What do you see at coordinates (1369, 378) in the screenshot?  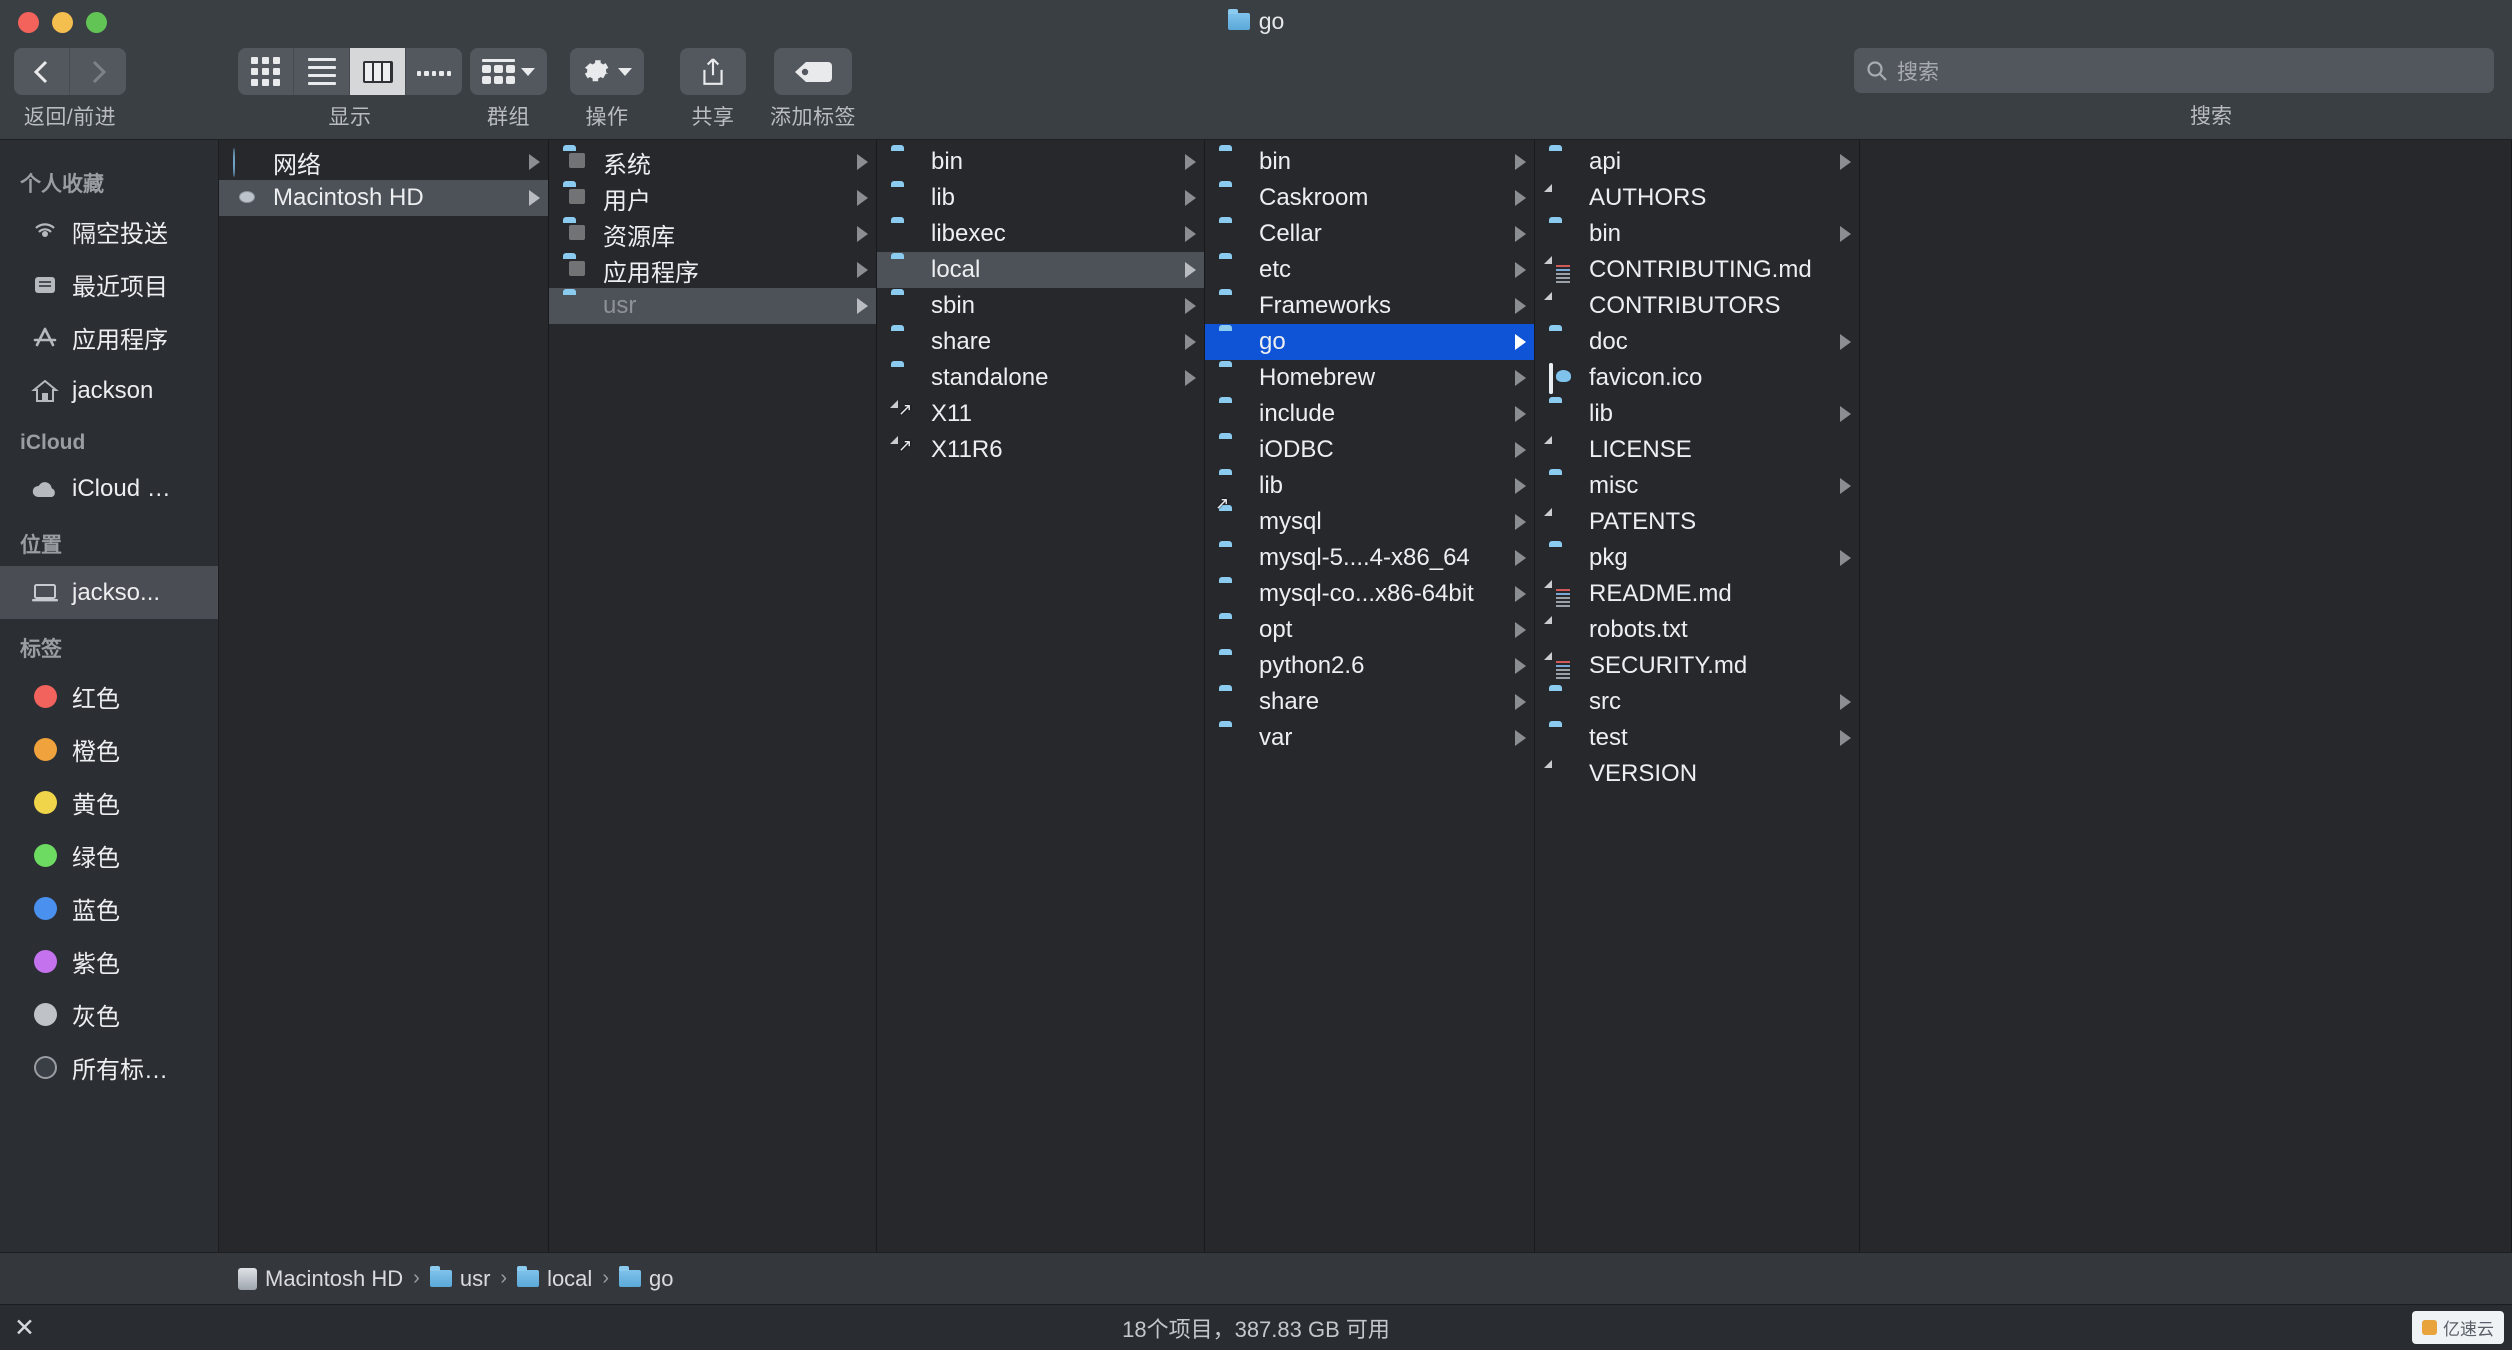 I see `file-row: Homebrew` at bounding box center [1369, 378].